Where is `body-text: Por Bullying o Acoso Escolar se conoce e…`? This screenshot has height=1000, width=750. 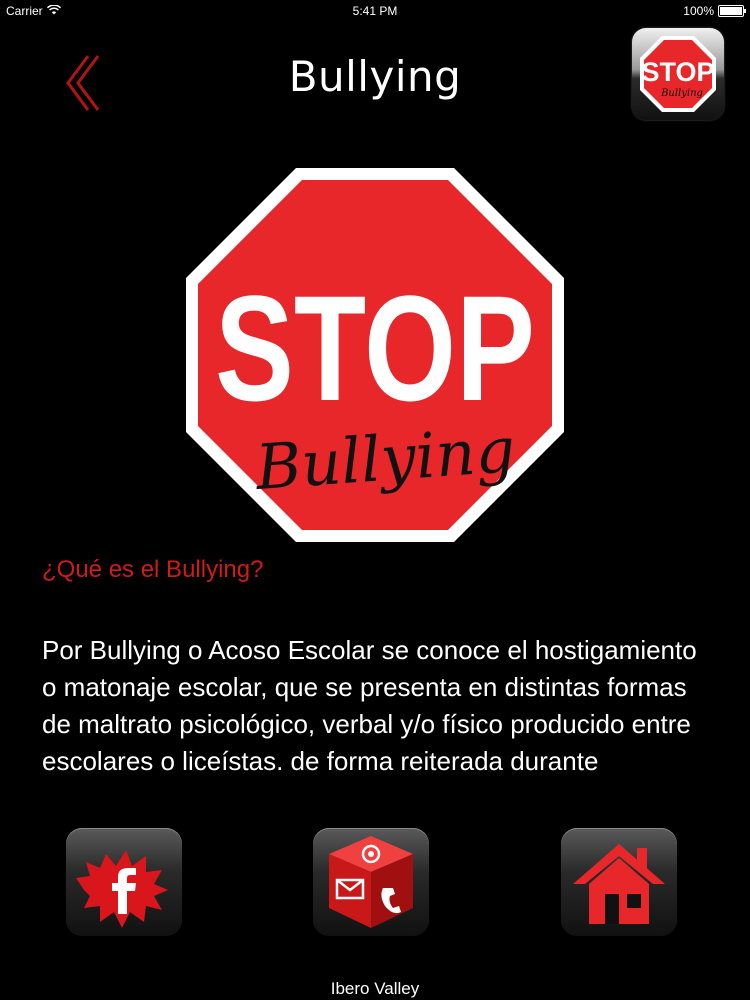 body-text: Por Bullying o Acoso Escolar se conoce e… is located at coordinates (369, 705).